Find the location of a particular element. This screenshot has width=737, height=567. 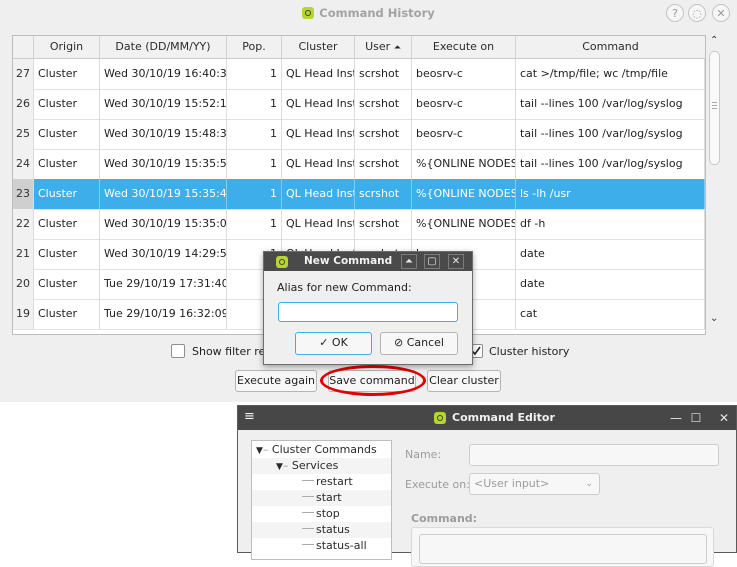

editor-minimize-button: — is located at coordinates (676, 418).